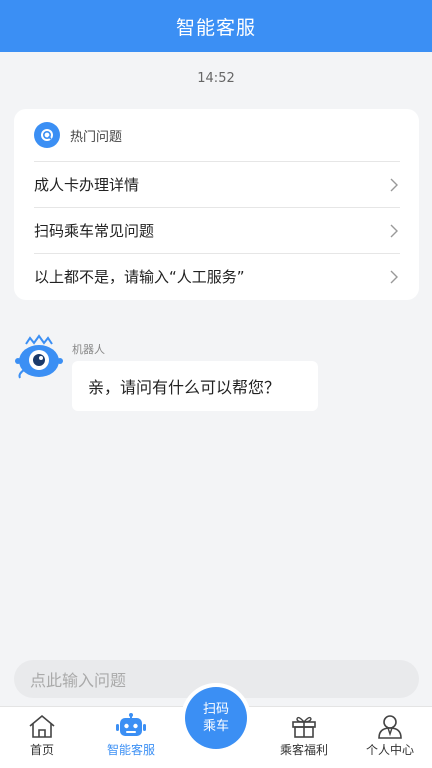 The height and width of the screenshot is (768, 432). Describe the element at coordinates (390, 727) in the screenshot. I see `user-icon` at that location.